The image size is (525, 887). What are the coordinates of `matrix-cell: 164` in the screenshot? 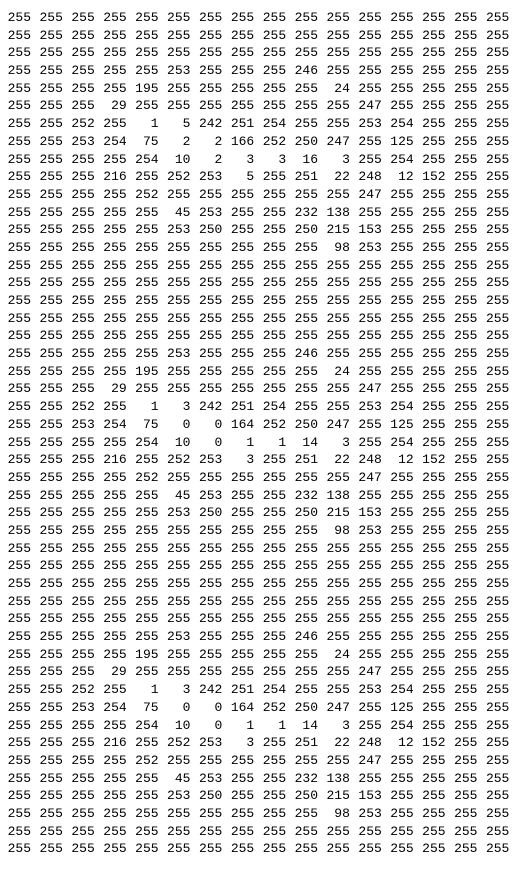 It's located at (242, 707).